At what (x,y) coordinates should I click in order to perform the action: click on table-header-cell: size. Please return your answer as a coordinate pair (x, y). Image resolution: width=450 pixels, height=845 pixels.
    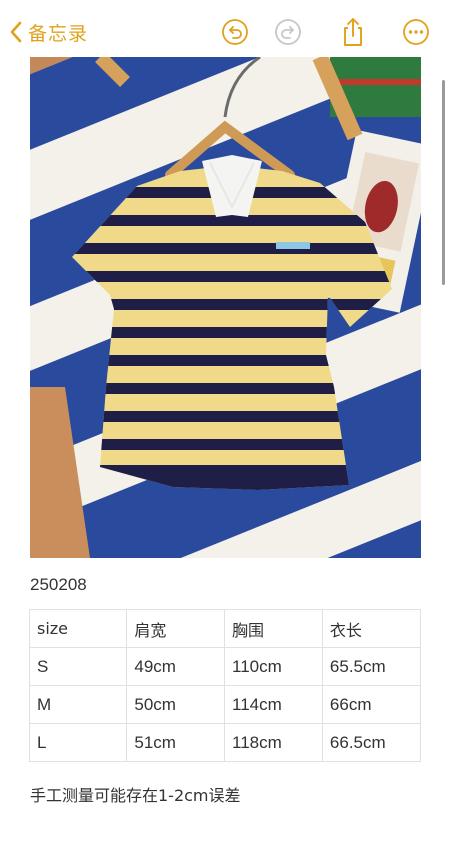
    Looking at the image, I should click on (78, 628).